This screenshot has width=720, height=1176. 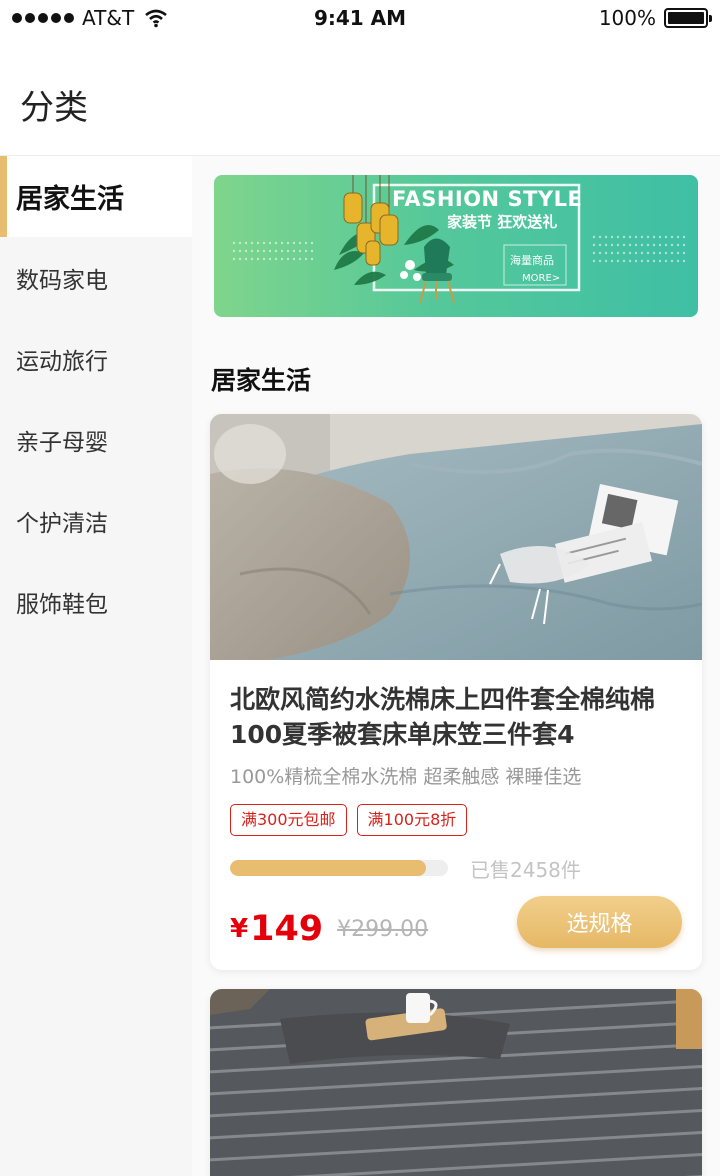 What do you see at coordinates (360, 20) in the screenshot?
I see `status-bar: AT&T 9:41 AM 100%` at bounding box center [360, 20].